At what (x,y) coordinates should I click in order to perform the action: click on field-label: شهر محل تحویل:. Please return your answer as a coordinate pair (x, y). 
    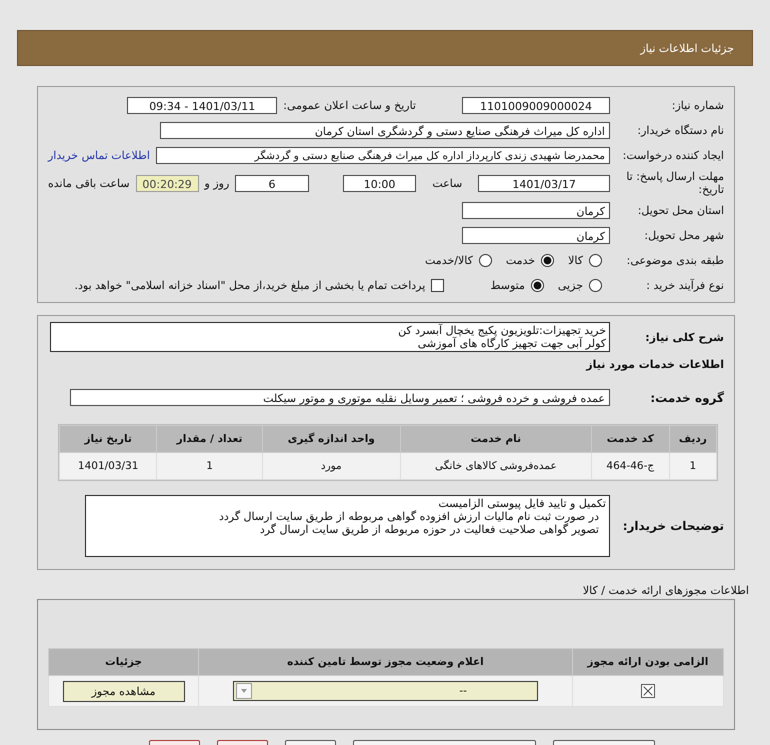
    Looking at the image, I should click on (683, 235).